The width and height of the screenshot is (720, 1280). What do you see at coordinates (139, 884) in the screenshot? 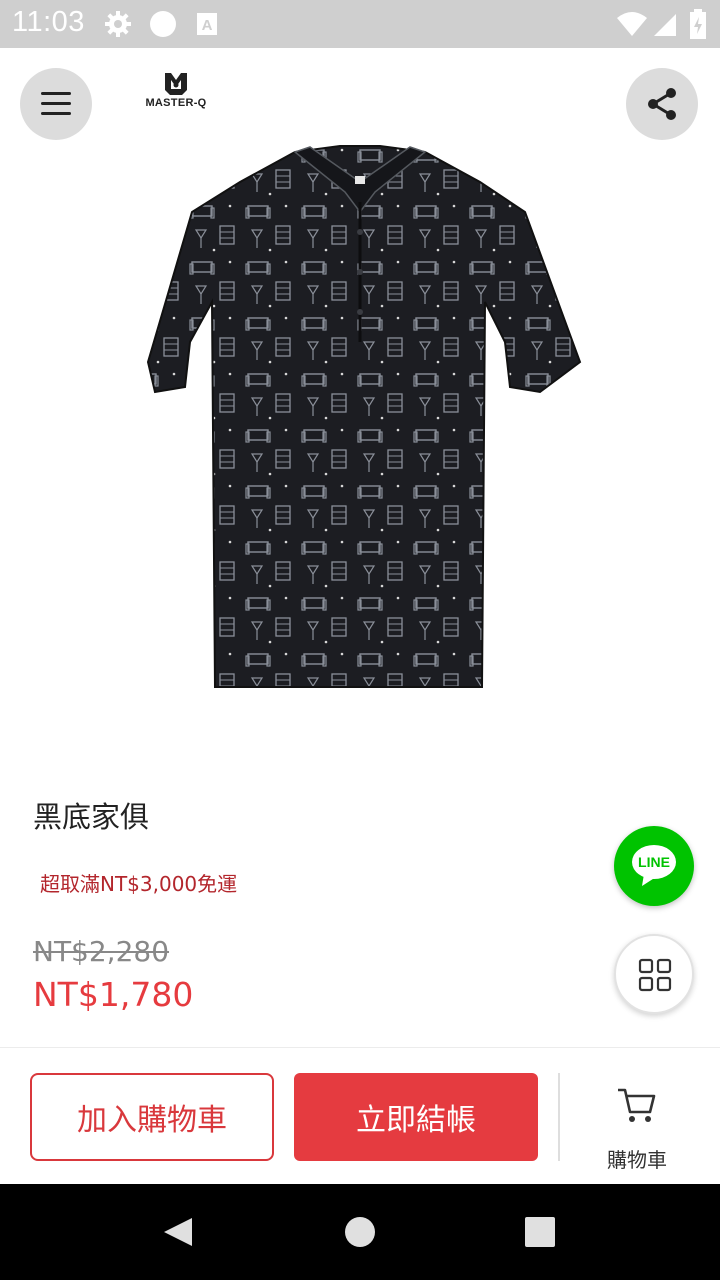
I see `free-shipping-notice: 超取滿NT$3,000免運` at bounding box center [139, 884].